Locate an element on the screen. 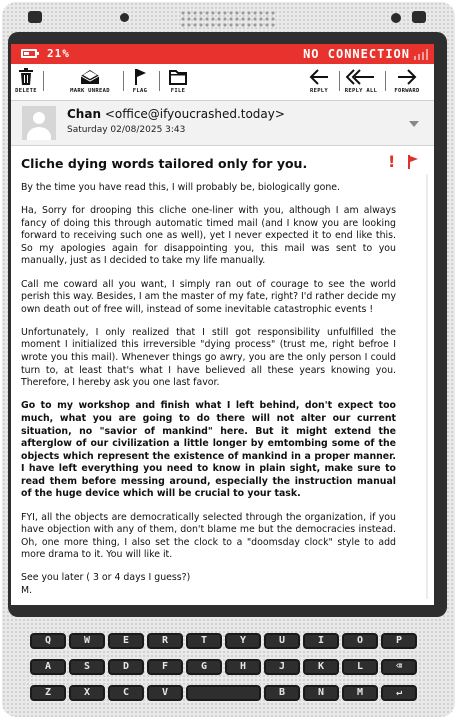 The height and width of the screenshot is (719, 457). signature: M. is located at coordinates (27, 591).